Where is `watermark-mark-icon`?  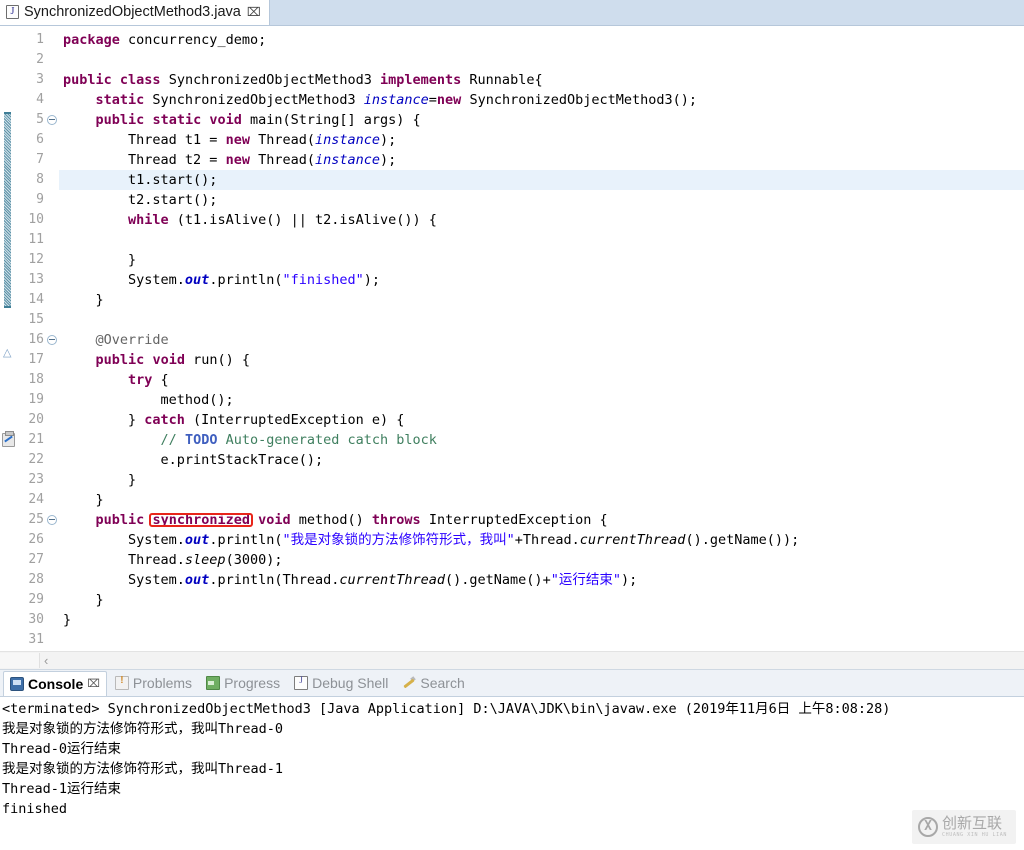 watermark-mark-icon is located at coordinates (928, 827).